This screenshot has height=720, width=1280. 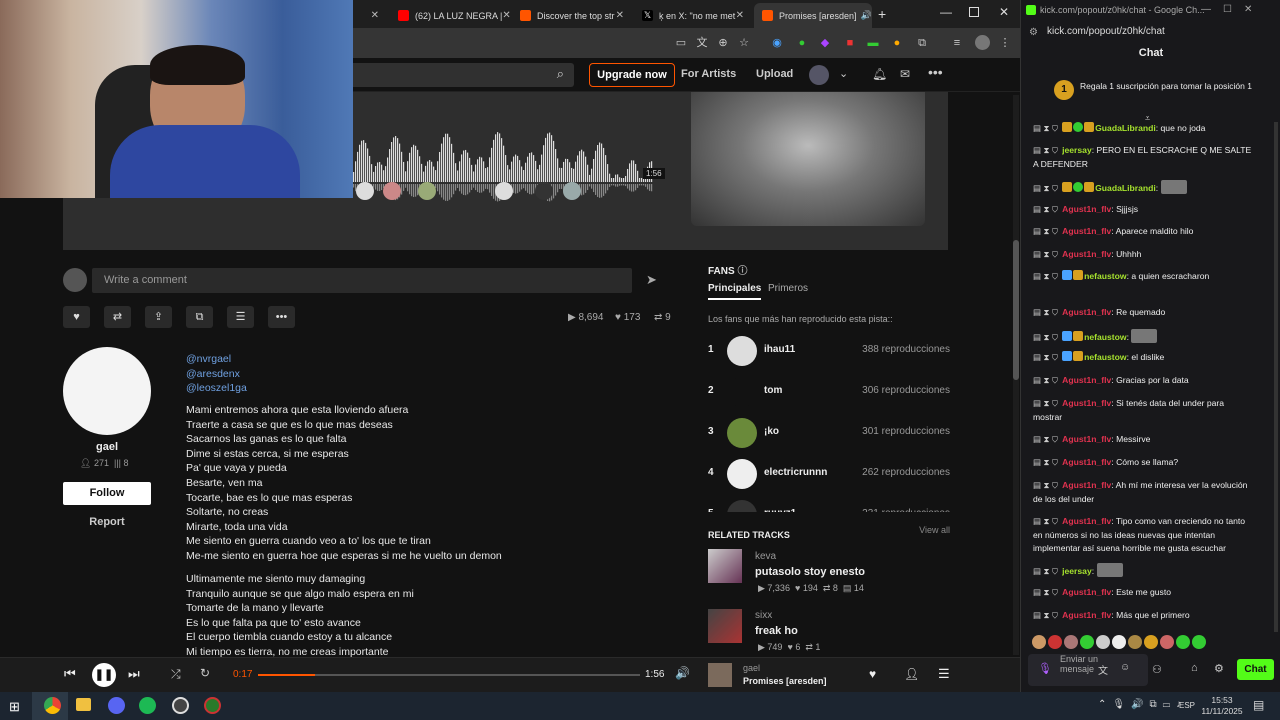 I want to click on extension-icon: ◆, so click(x=825, y=43).